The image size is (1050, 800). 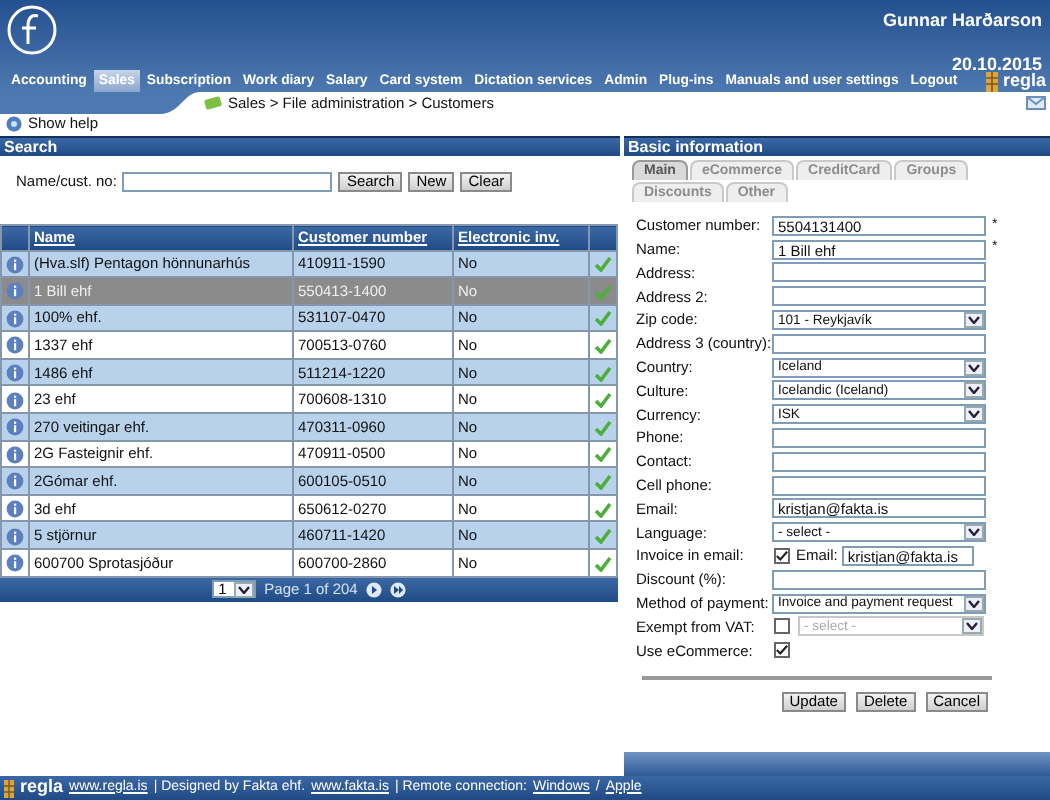 What do you see at coordinates (213, 103) in the screenshot?
I see `money-icon` at bounding box center [213, 103].